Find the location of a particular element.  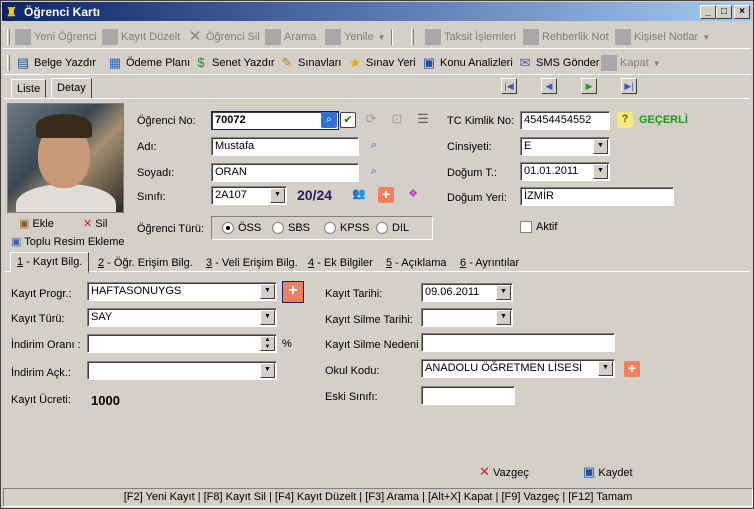

surname-search-icon: ⌕ is located at coordinates (374, 172).